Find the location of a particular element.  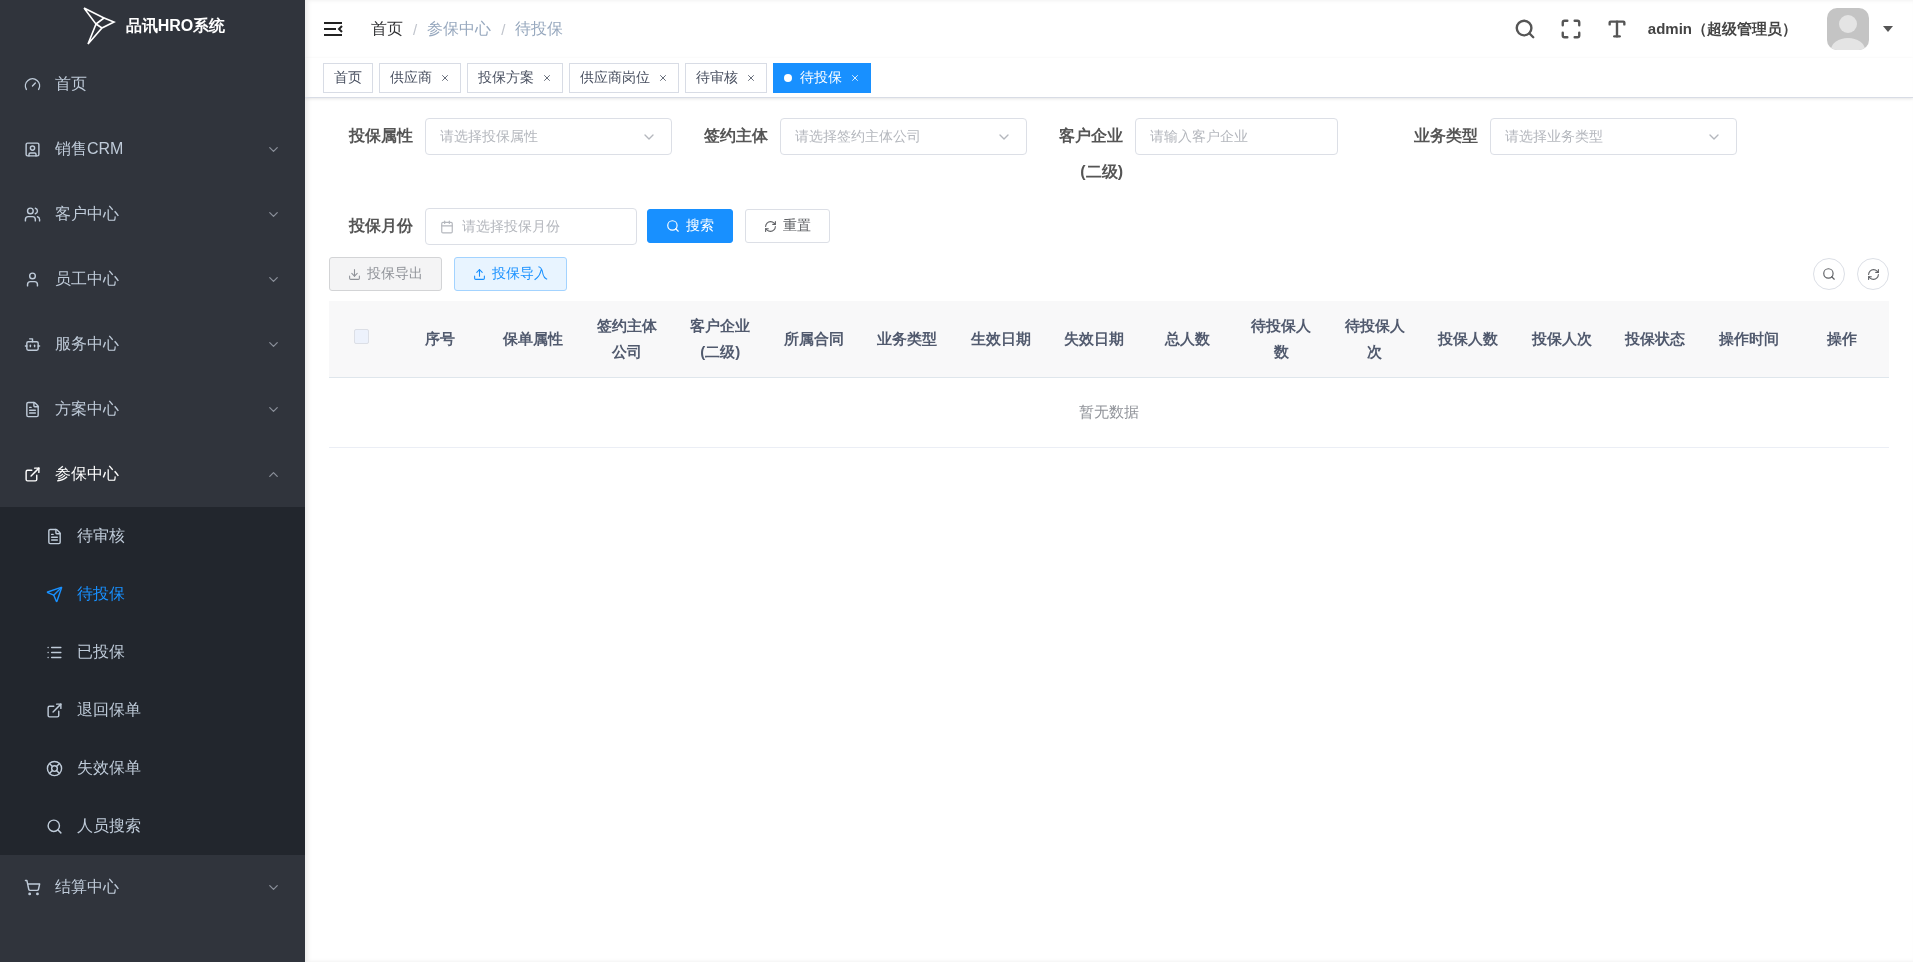

app-title: 品讯HRO系统 is located at coordinates (175, 25).